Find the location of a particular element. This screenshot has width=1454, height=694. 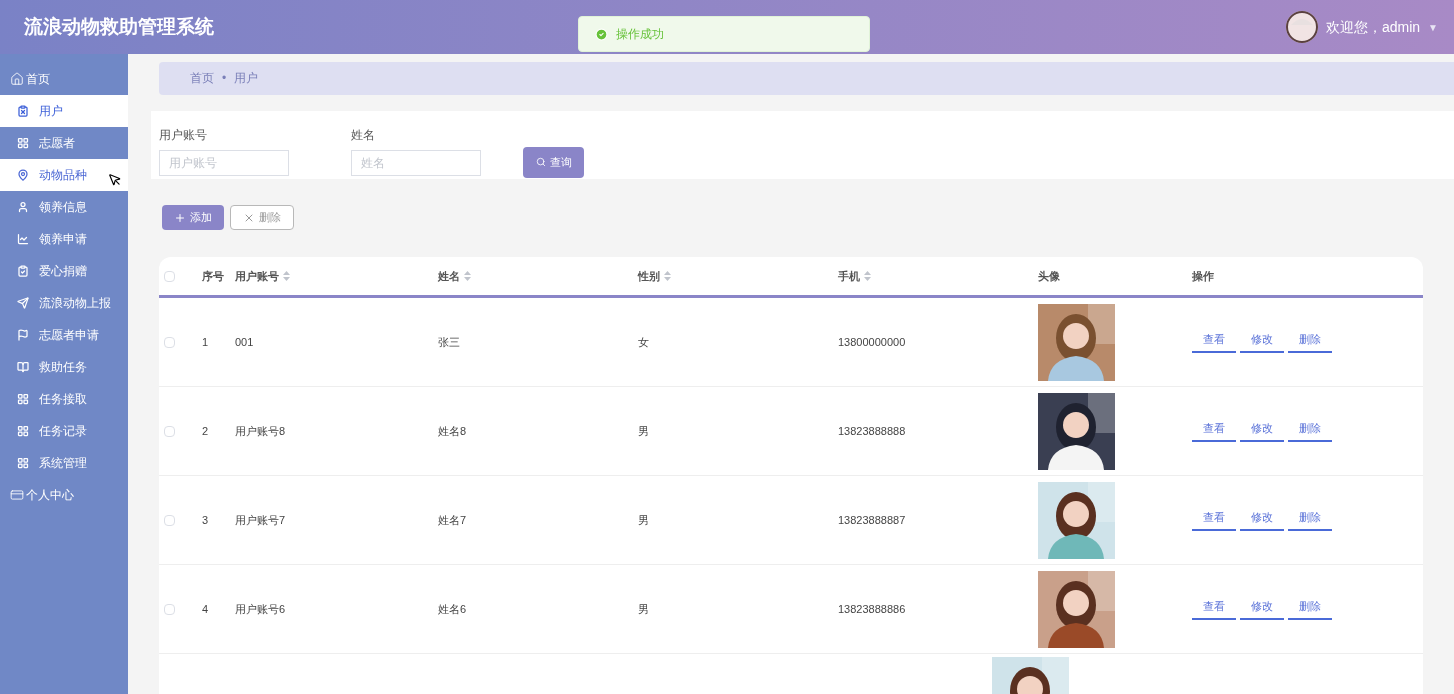

add-button: 添加 is located at coordinates (193, 217).